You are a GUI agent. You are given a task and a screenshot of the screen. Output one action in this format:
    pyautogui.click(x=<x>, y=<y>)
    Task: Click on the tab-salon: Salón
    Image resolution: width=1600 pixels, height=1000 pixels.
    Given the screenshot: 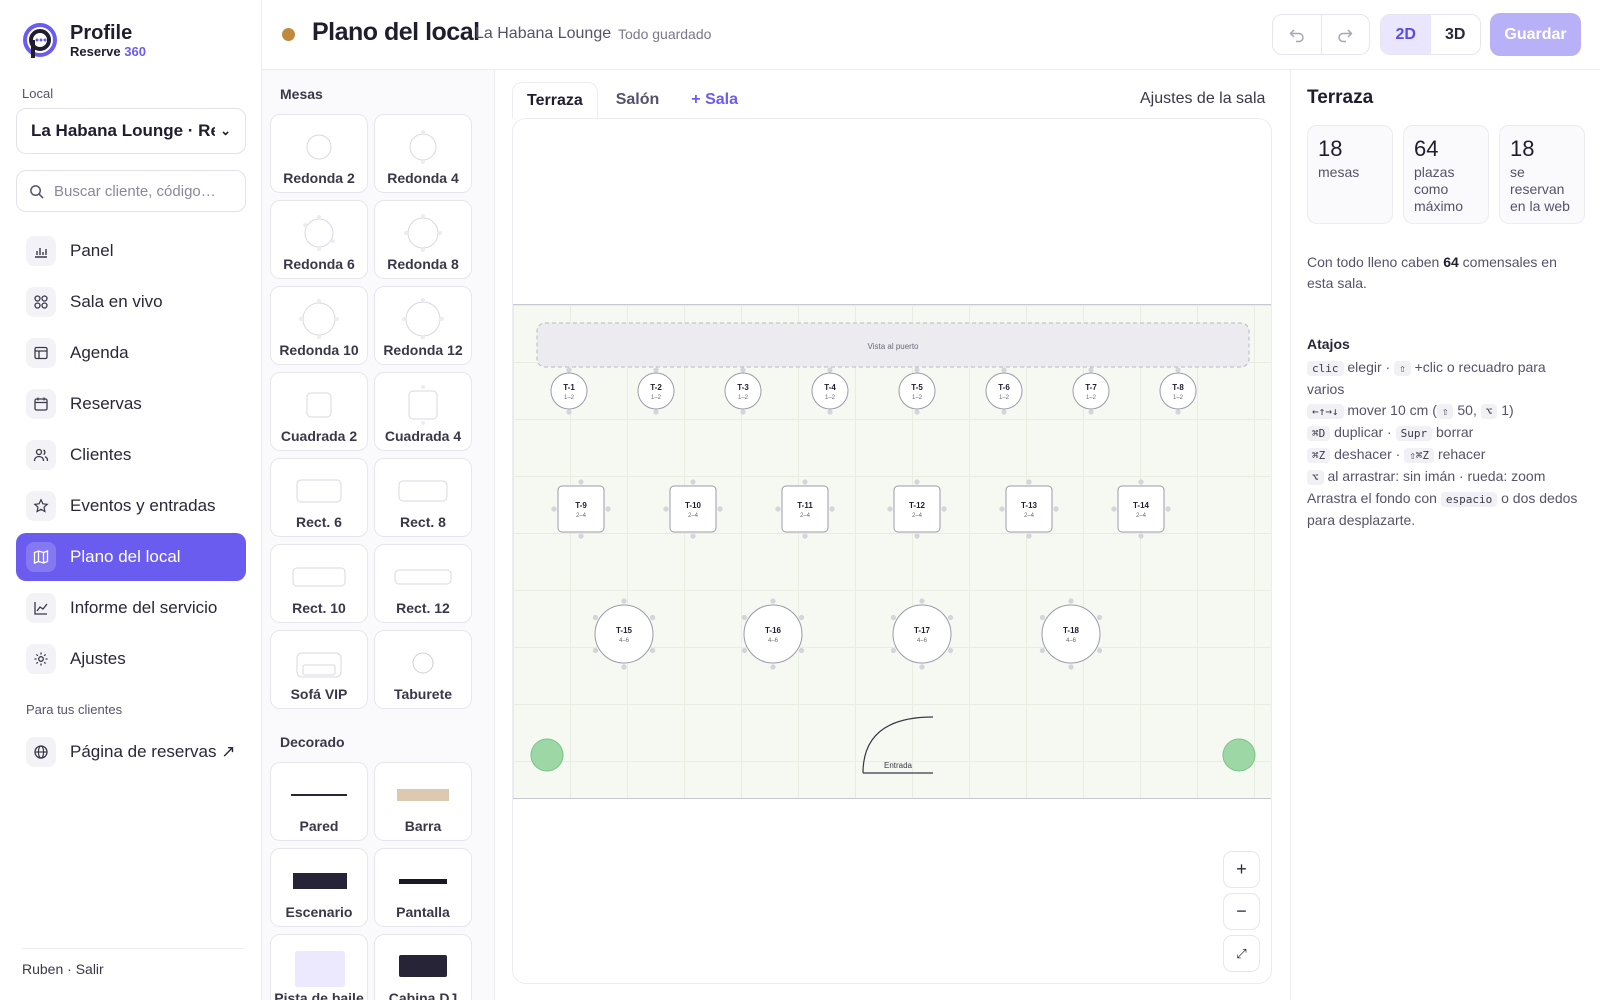 What is the action you would take?
    pyautogui.click(x=638, y=100)
    